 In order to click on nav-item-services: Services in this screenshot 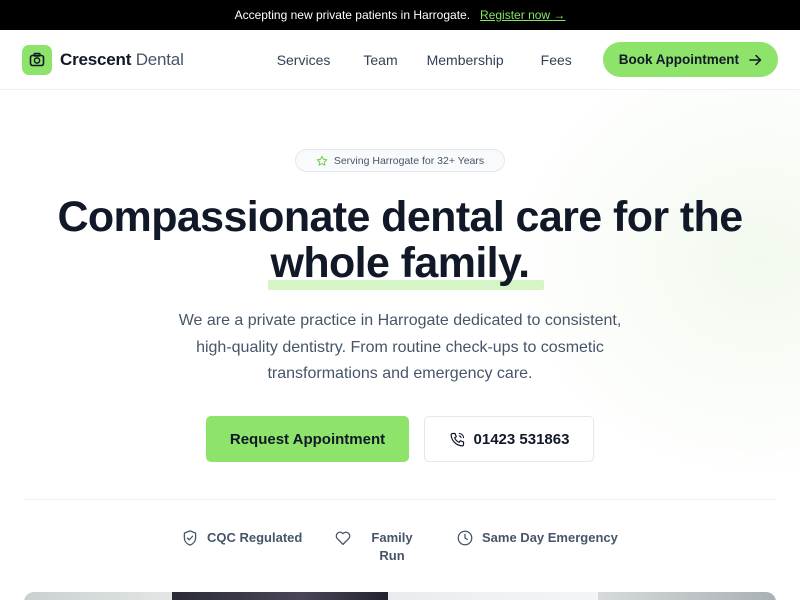, I will do `click(304, 60)`.